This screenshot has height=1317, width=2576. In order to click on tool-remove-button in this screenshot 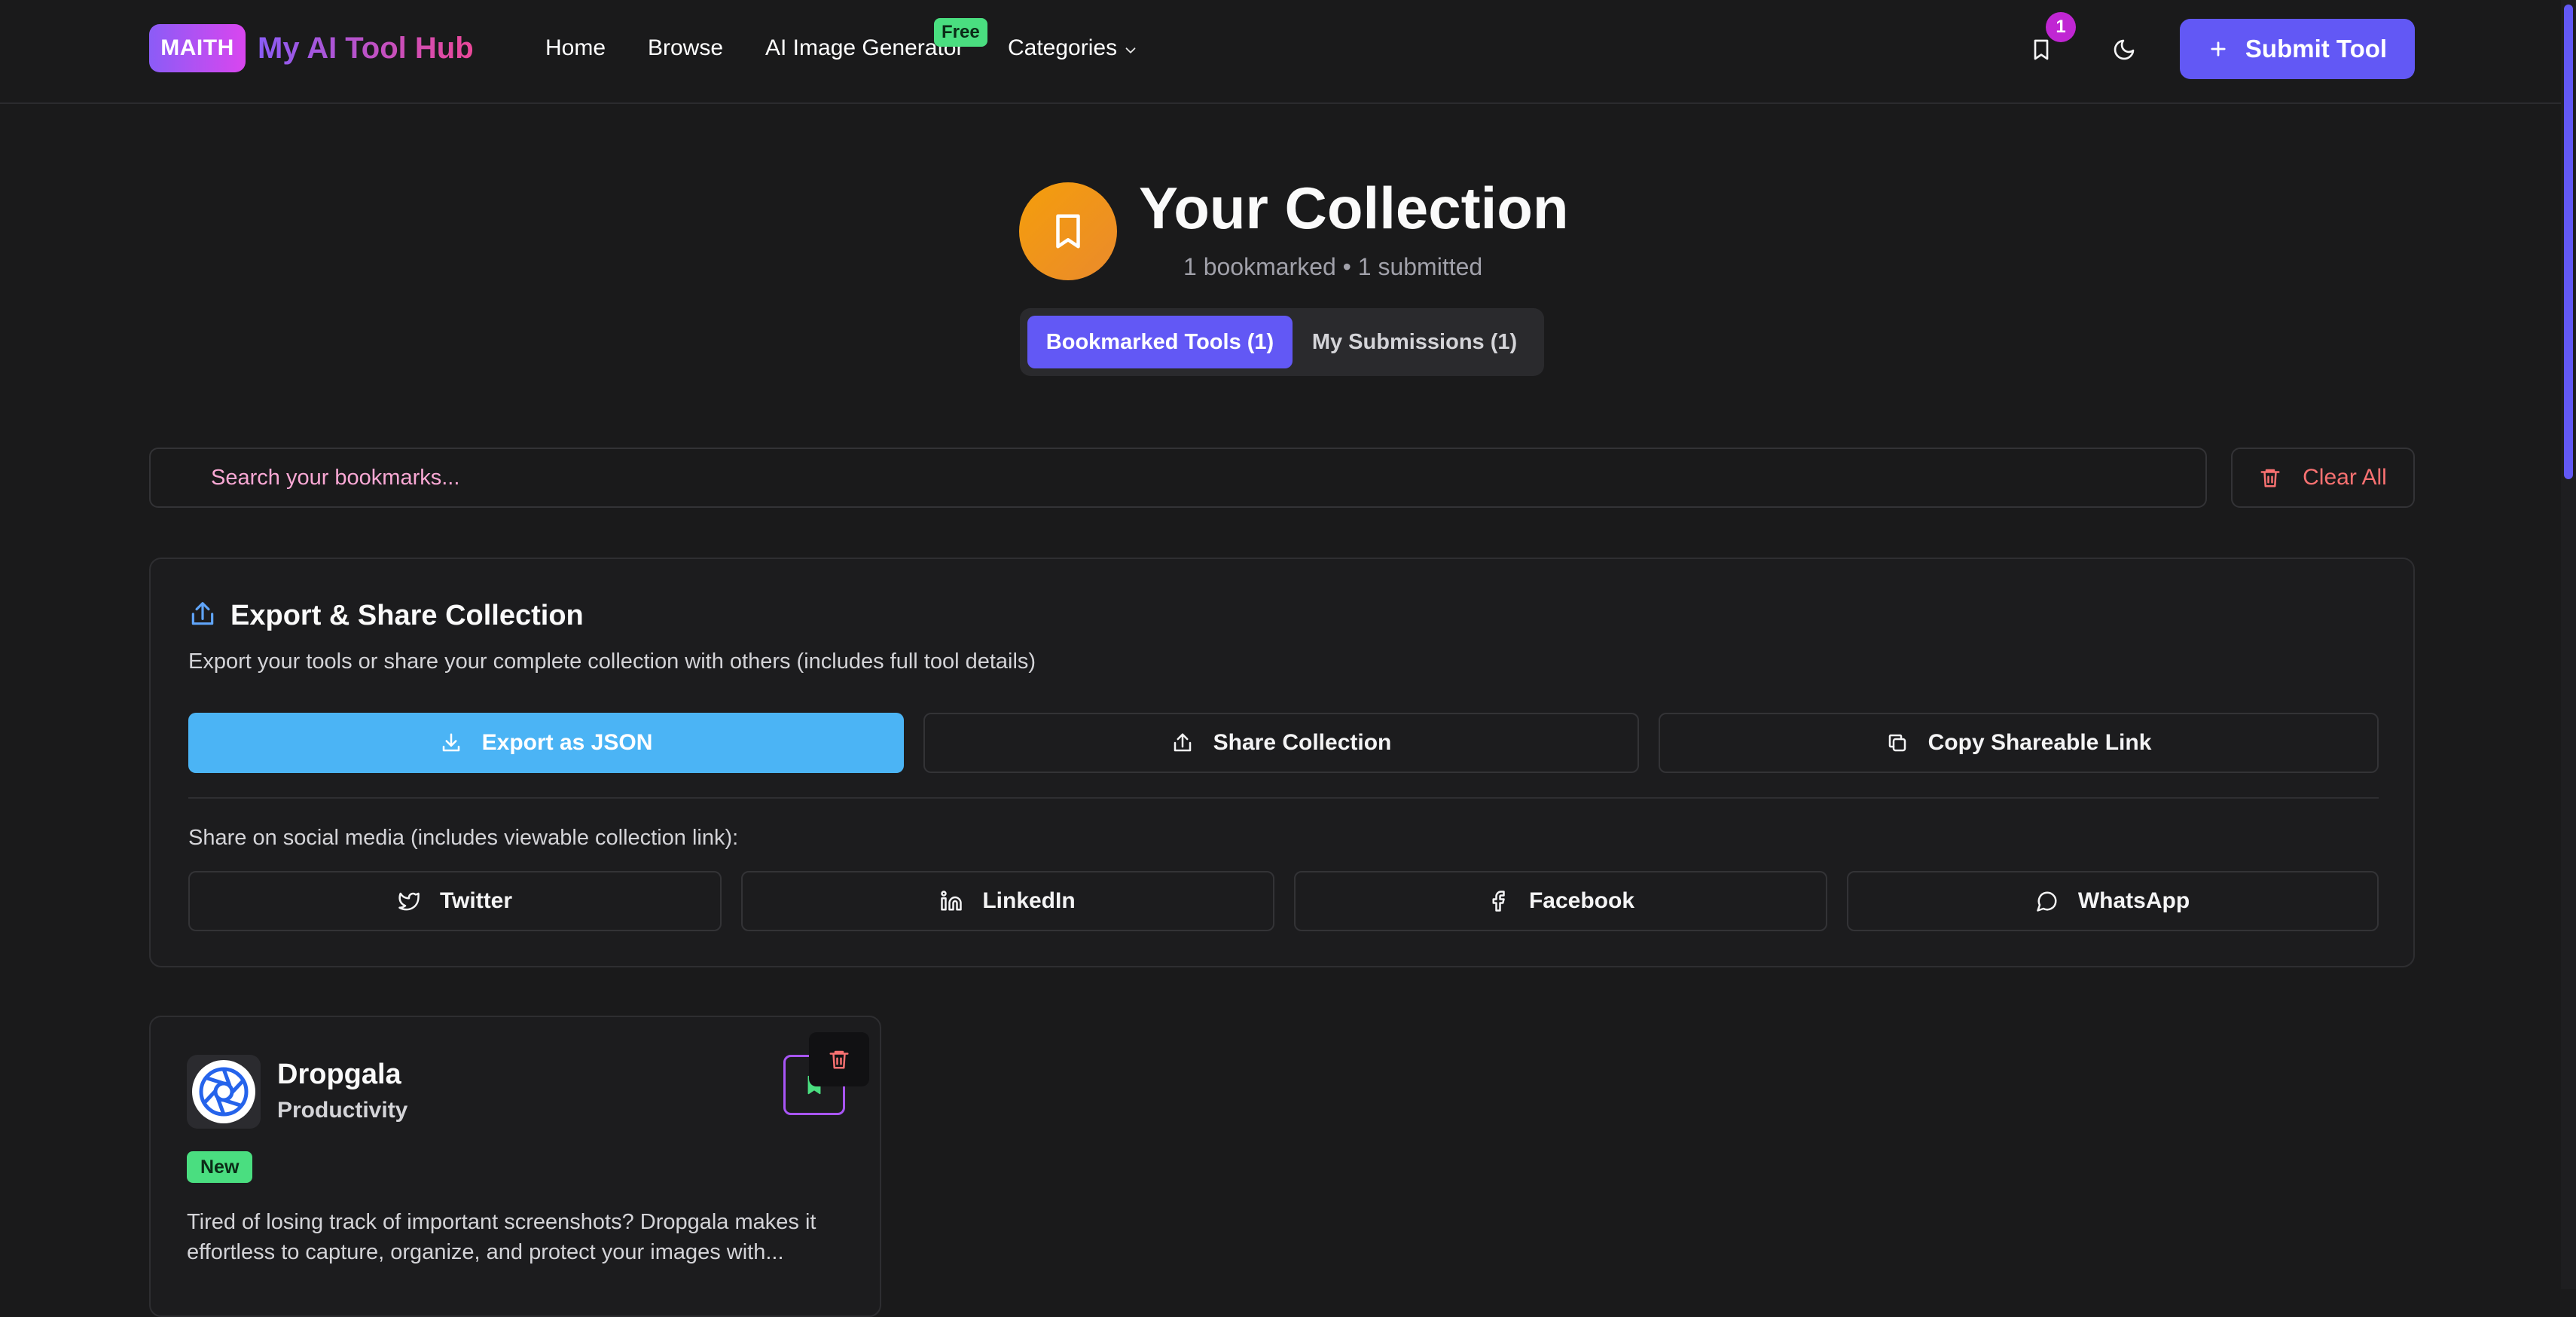, I will do `click(839, 1059)`.